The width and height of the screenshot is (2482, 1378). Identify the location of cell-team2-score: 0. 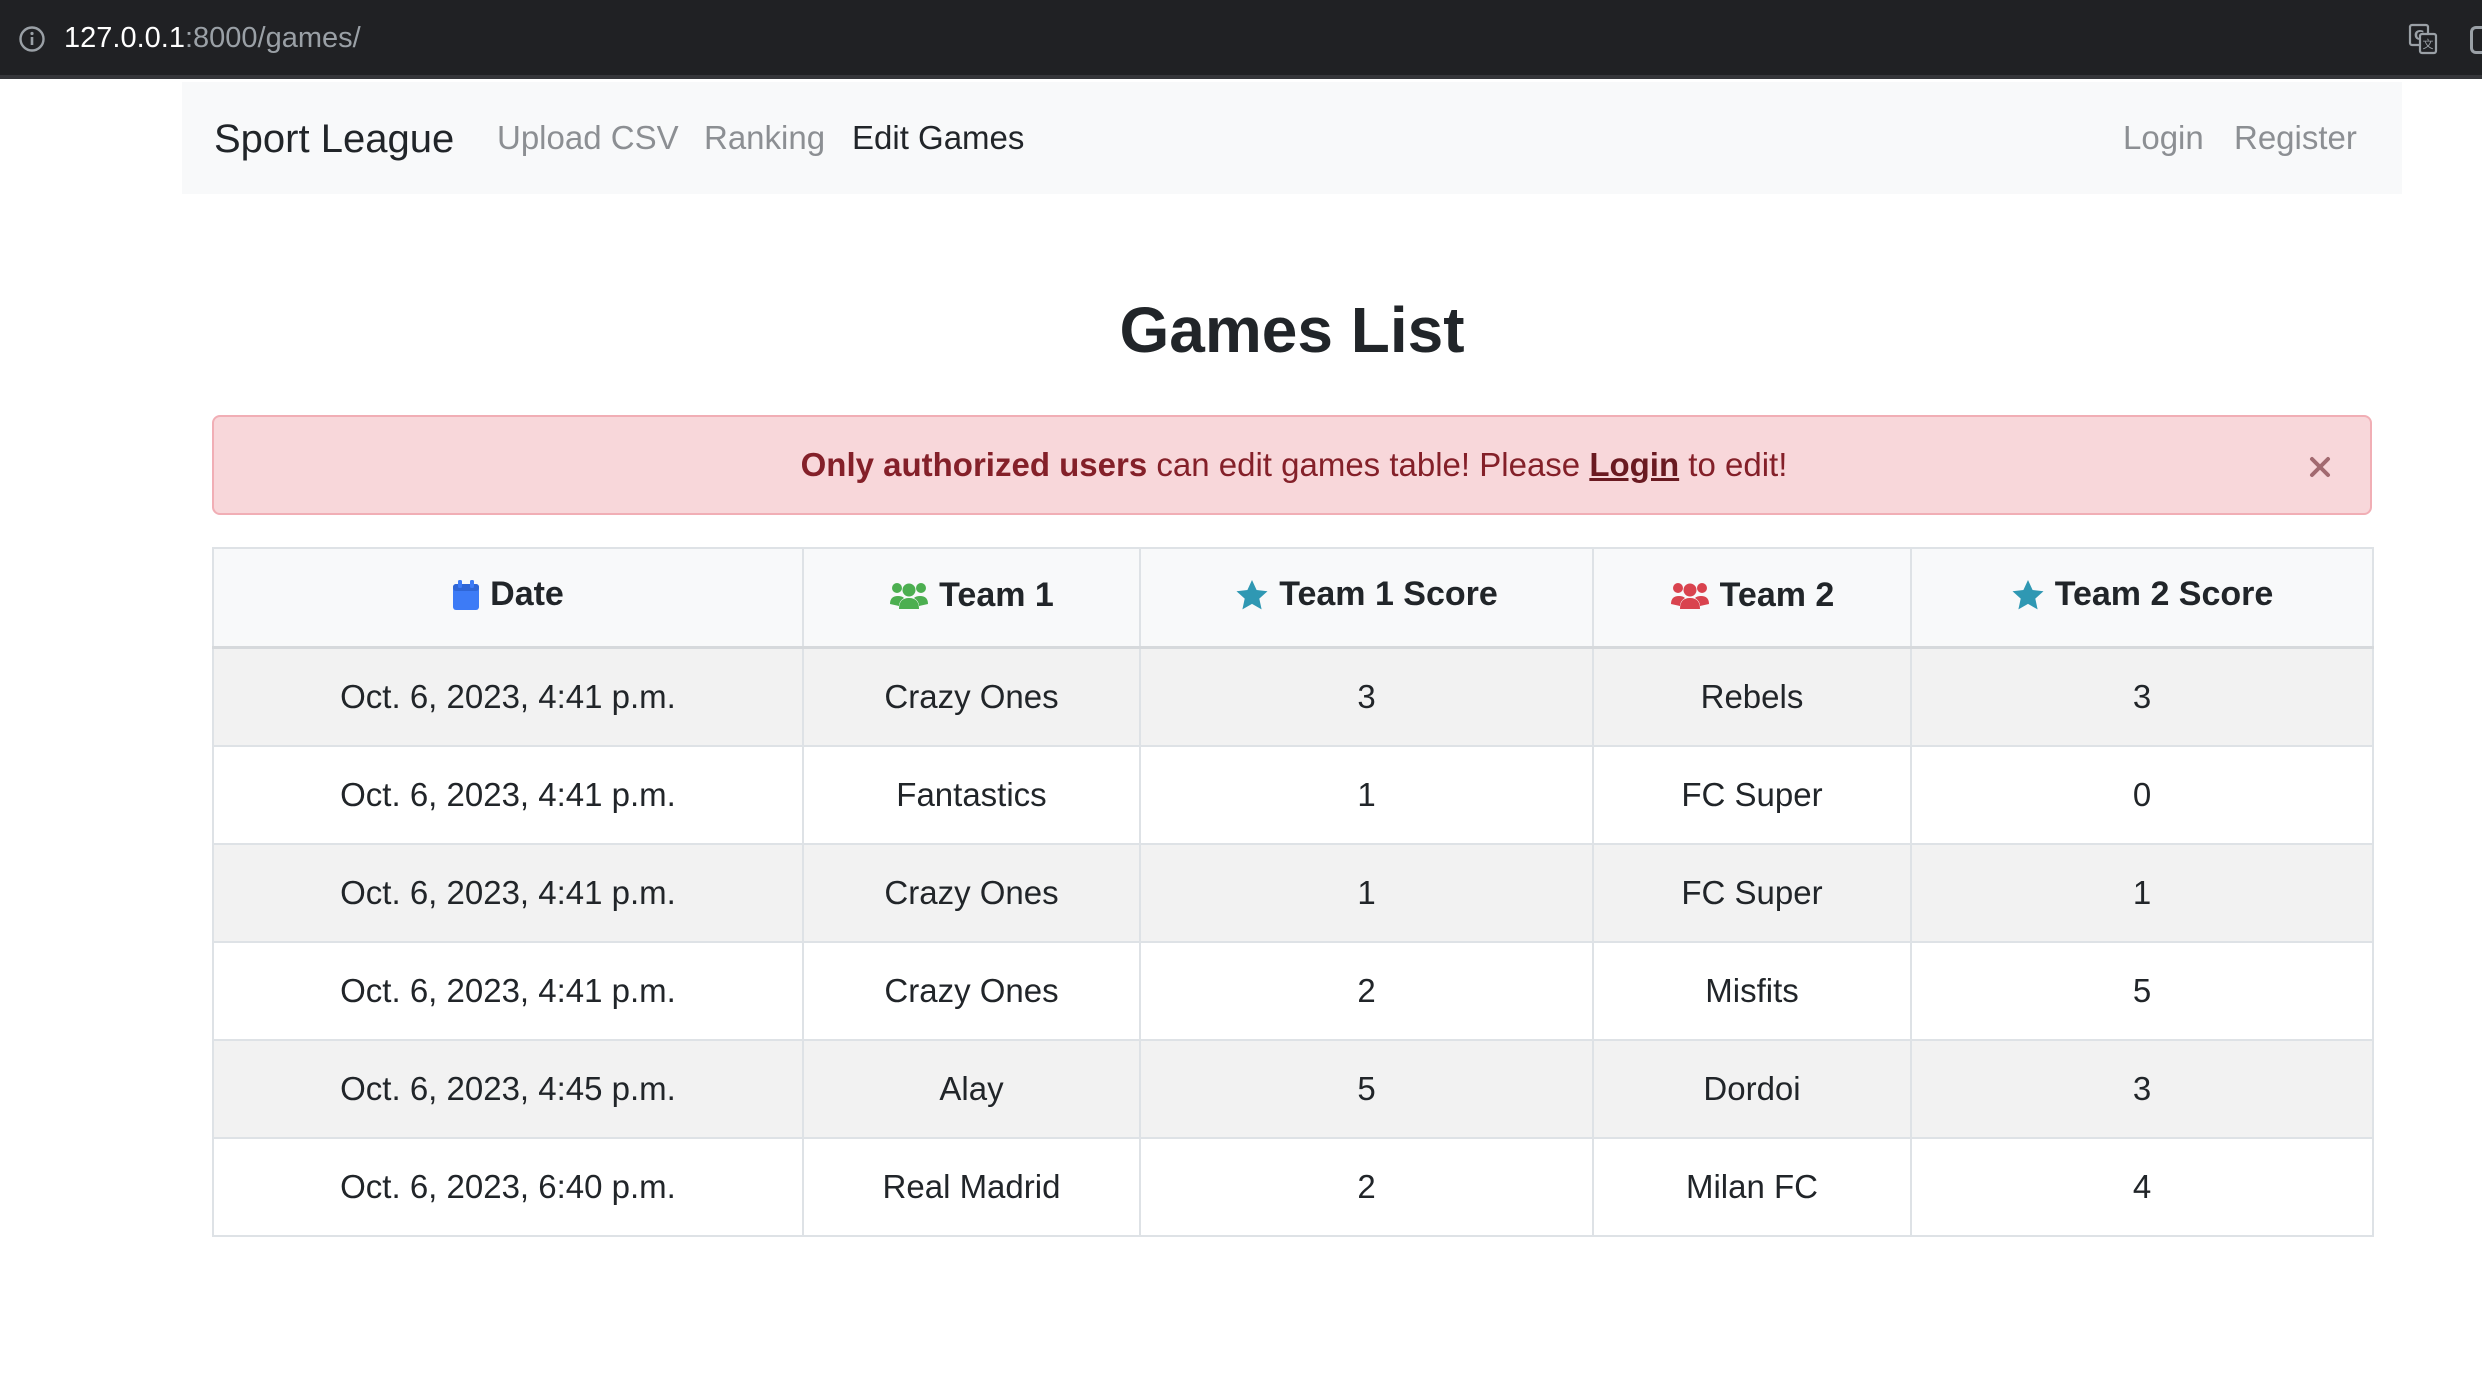
(2142, 795).